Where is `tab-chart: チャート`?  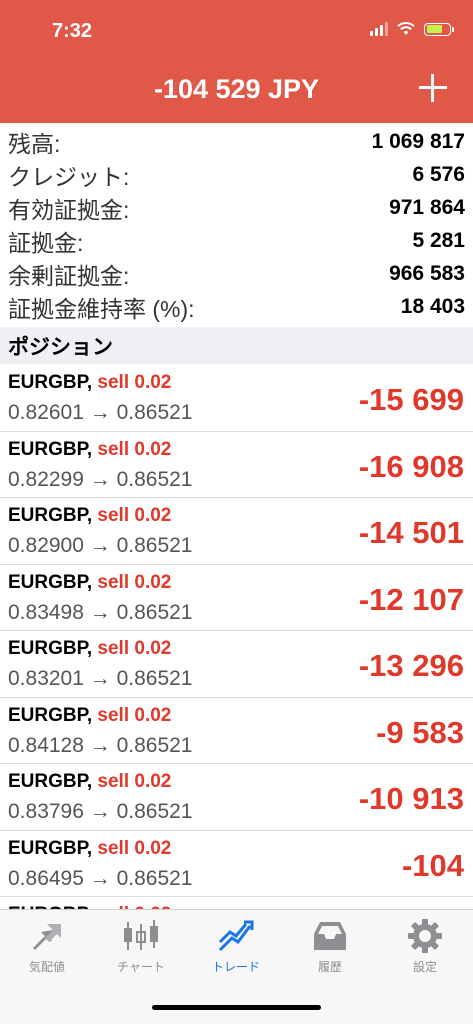
tab-chart: チャート is located at coordinates (141, 946).